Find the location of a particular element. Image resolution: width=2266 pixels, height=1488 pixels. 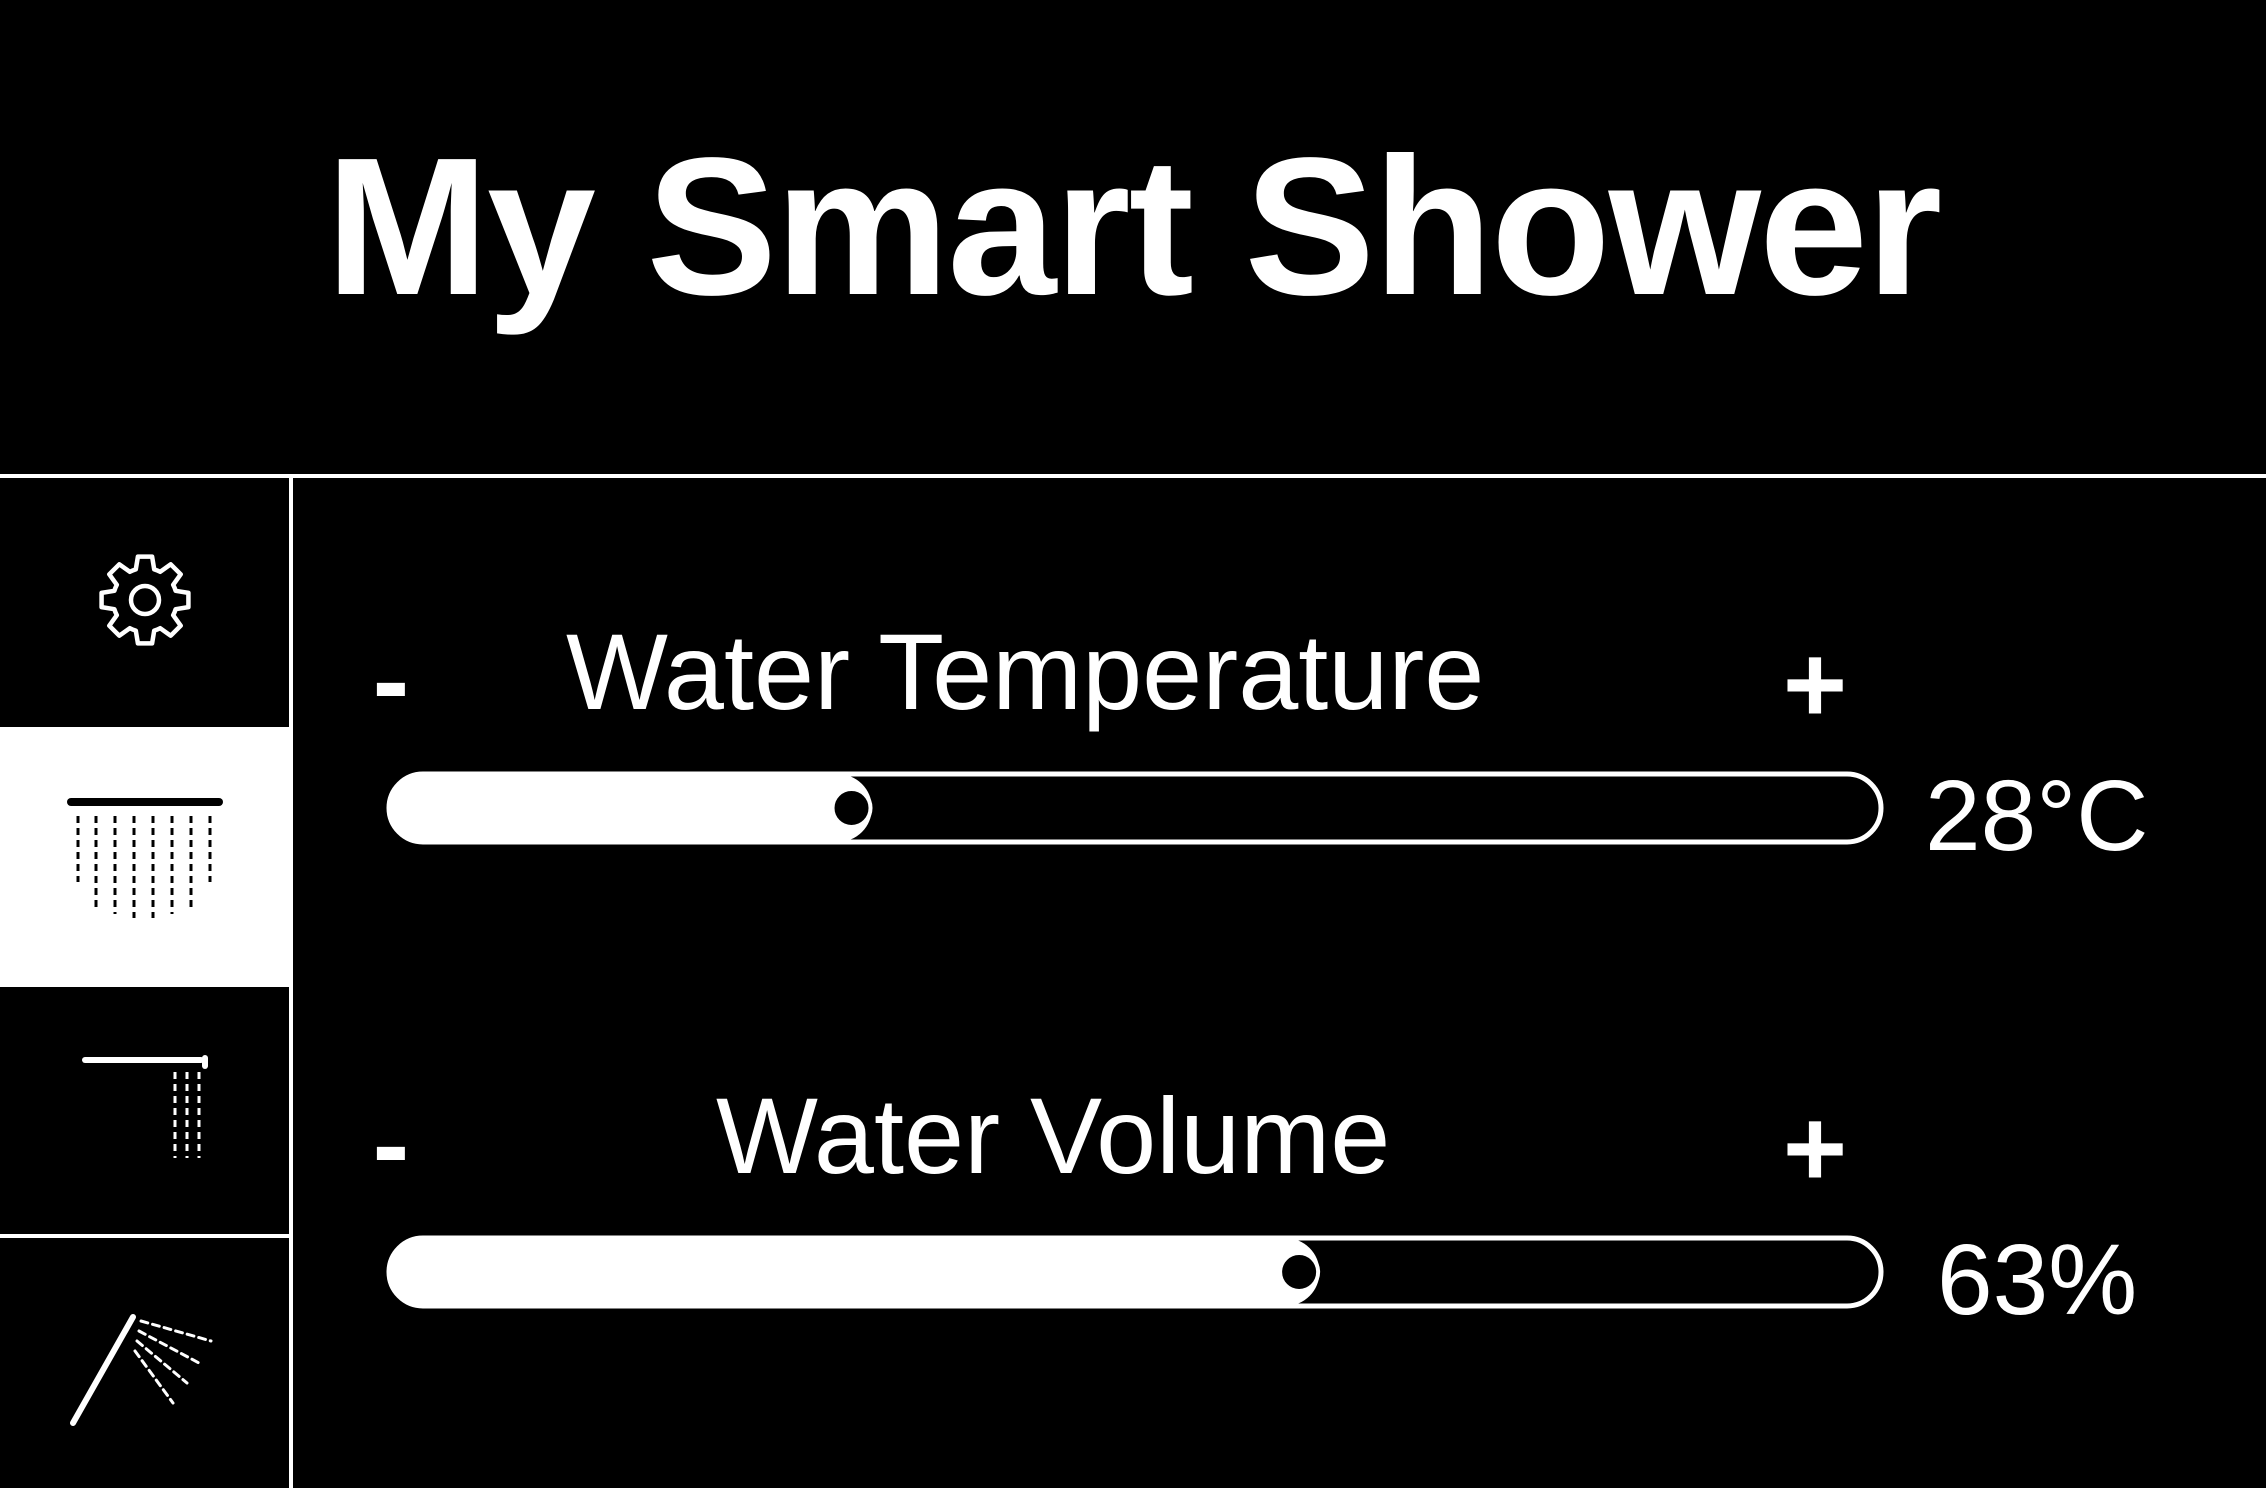

sidebar-item-settings is located at coordinates (144, 602).